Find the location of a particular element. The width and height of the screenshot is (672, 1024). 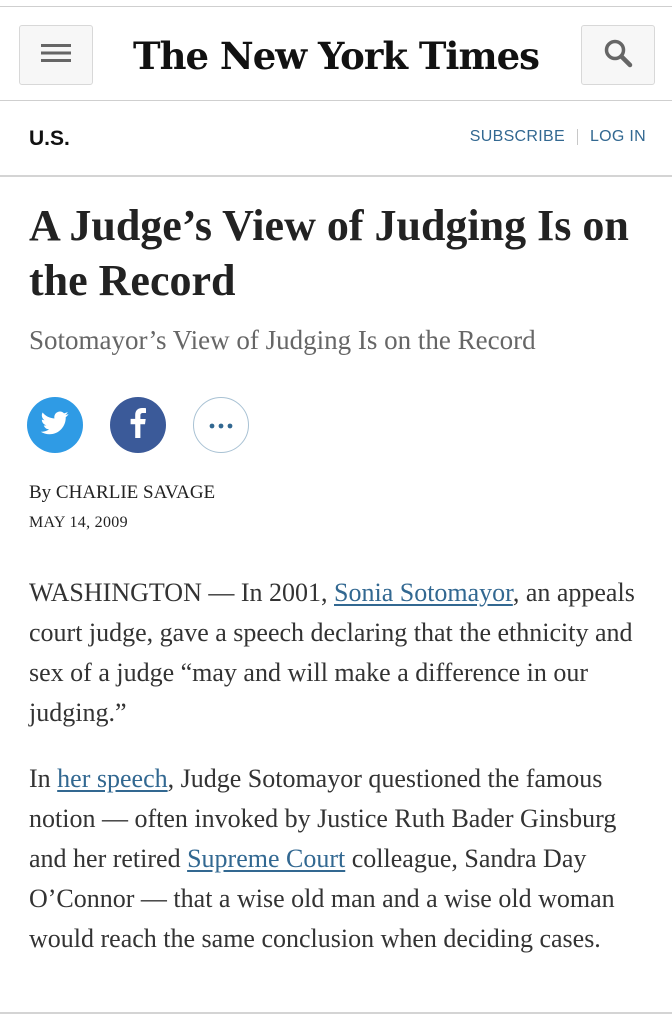

search-icon is located at coordinates (618, 55).